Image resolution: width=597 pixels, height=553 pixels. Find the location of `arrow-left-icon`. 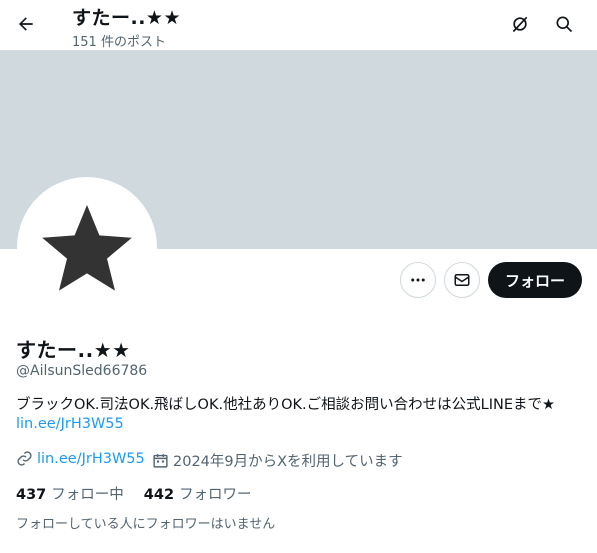

arrow-left-icon is located at coordinates (26, 24).